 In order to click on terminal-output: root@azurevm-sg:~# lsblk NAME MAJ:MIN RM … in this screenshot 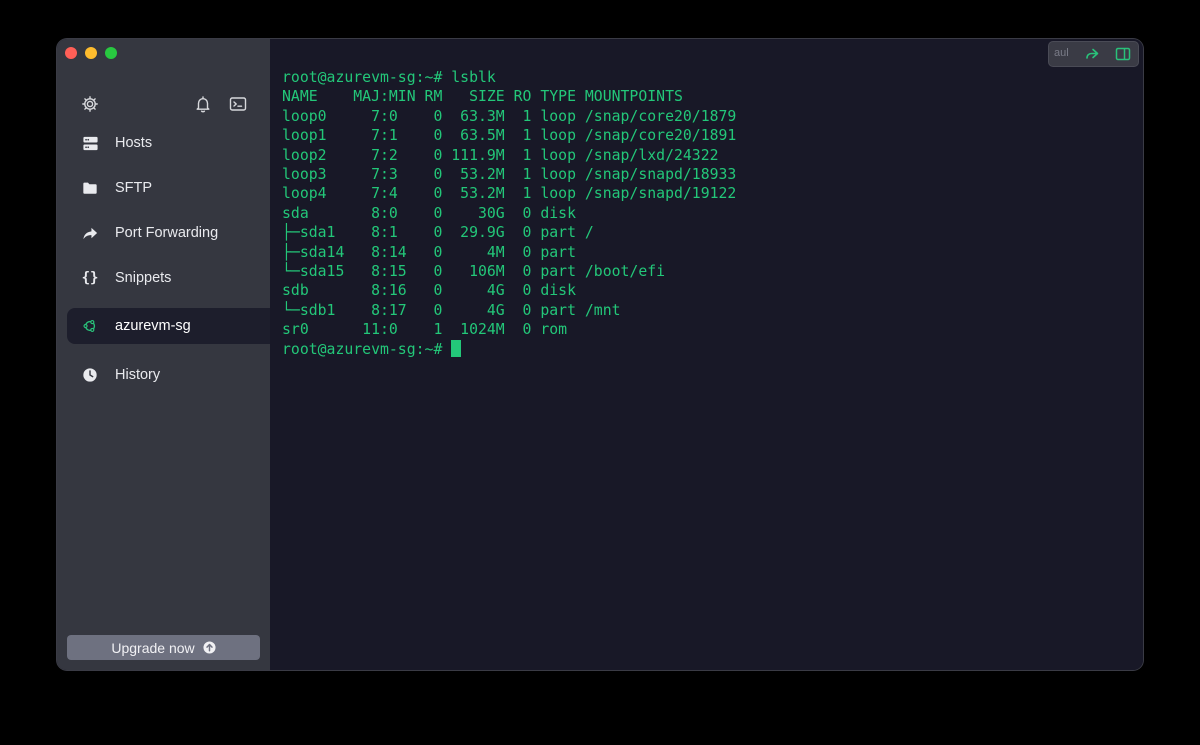, I will do `click(509, 213)`.